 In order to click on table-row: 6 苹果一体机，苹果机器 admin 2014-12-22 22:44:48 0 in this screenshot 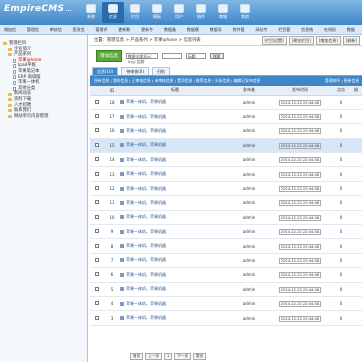, I will do `click(226, 275)`.